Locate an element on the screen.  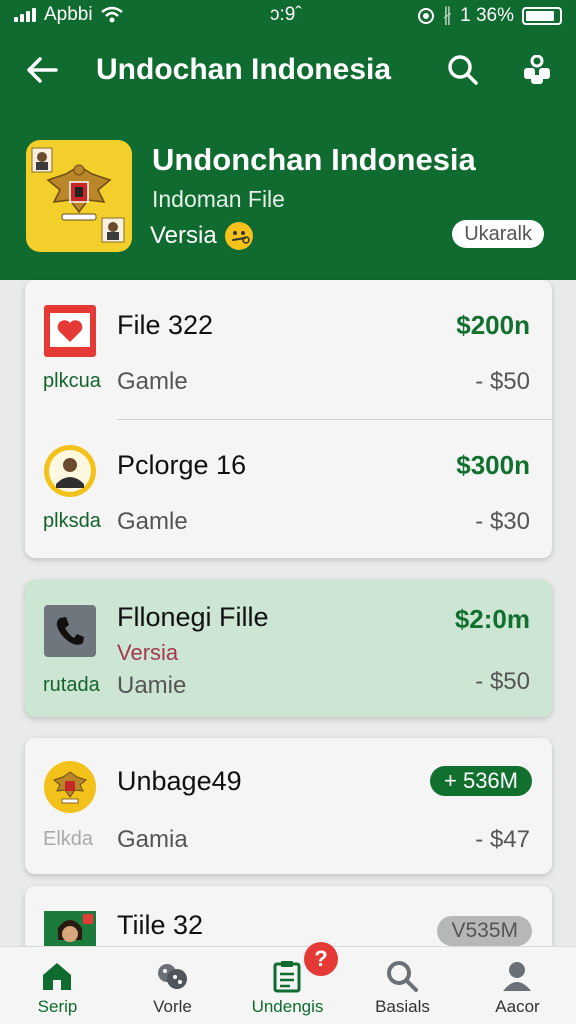
notification-badge: ? is located at coordinates (321, 959).